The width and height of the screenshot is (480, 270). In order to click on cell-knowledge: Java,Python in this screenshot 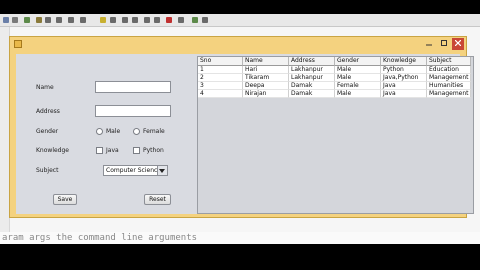, I will do `click(404, 78)`.